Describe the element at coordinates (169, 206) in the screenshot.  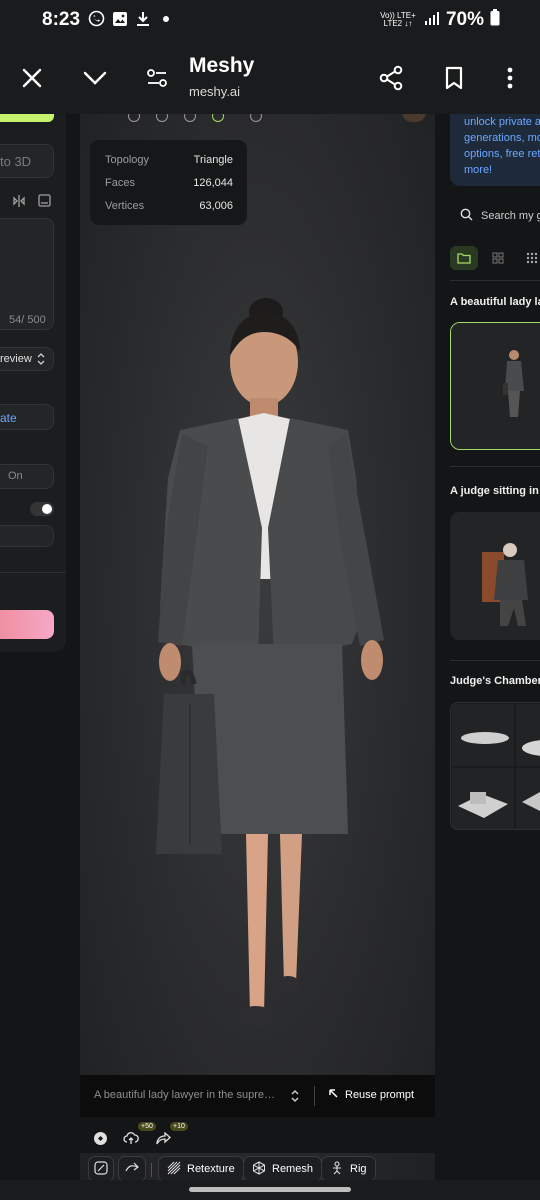
I see `stat-vertices: Vertices 63,006` at that location.